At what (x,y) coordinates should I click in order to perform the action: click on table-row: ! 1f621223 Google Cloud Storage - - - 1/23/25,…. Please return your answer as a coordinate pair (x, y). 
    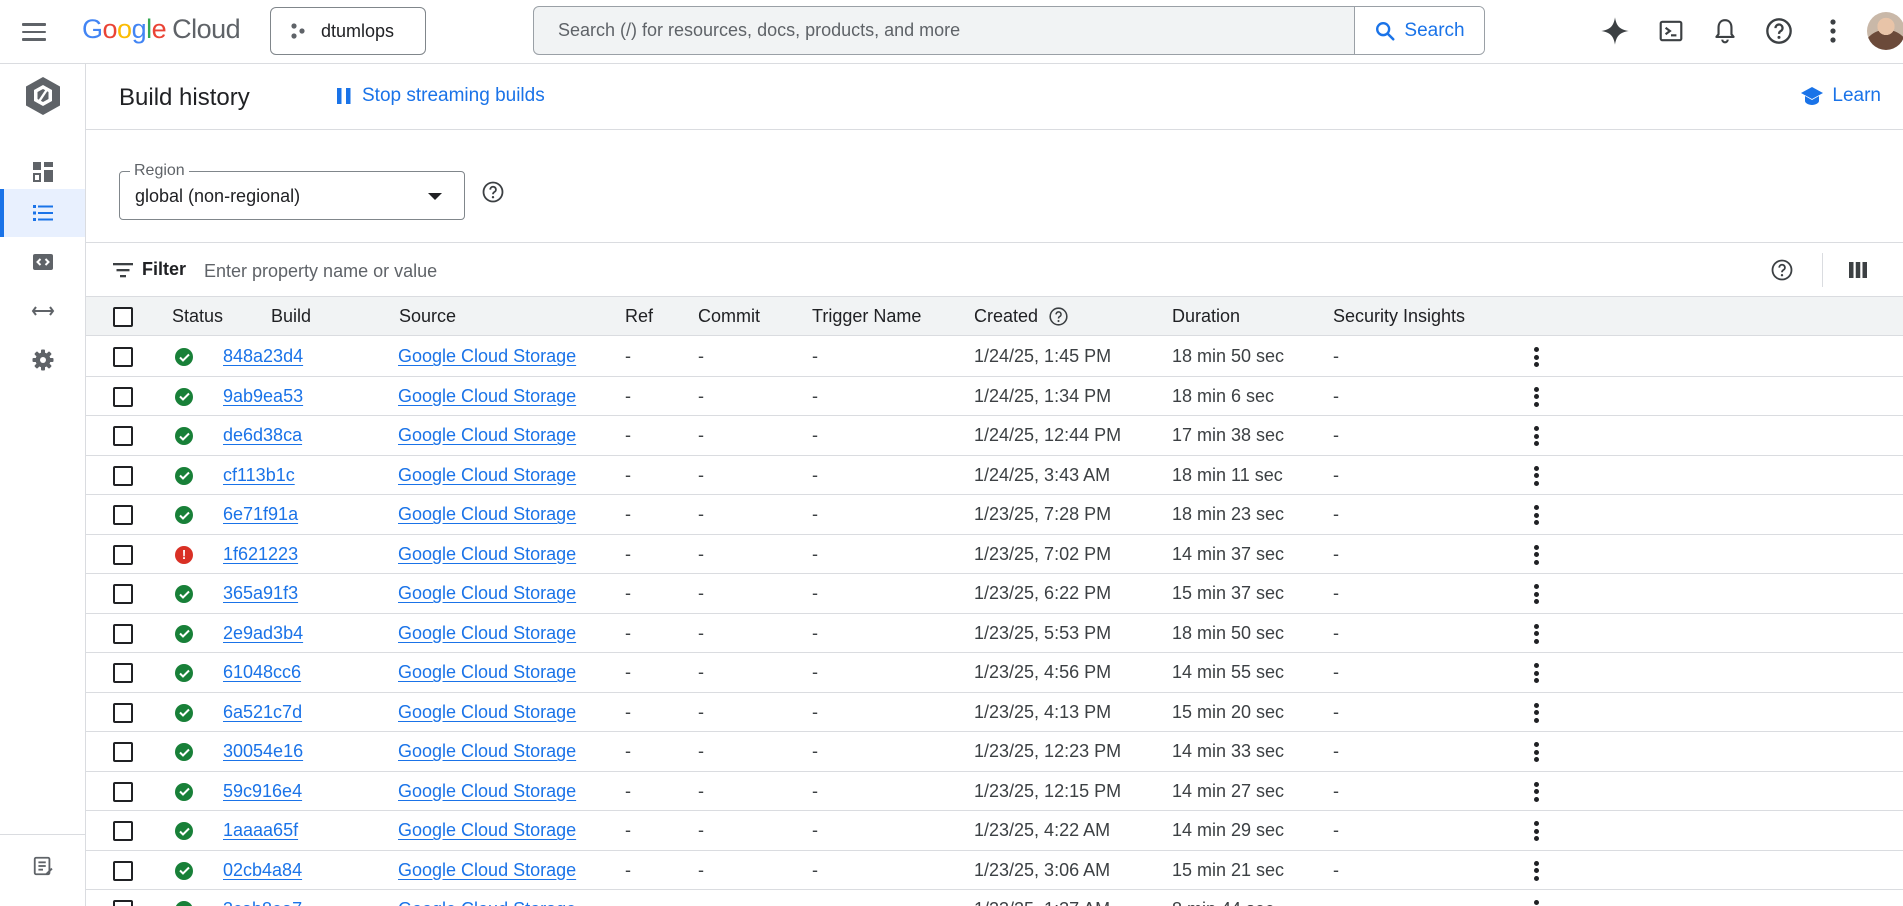
    Looking at the image, I should click on (994, 554).